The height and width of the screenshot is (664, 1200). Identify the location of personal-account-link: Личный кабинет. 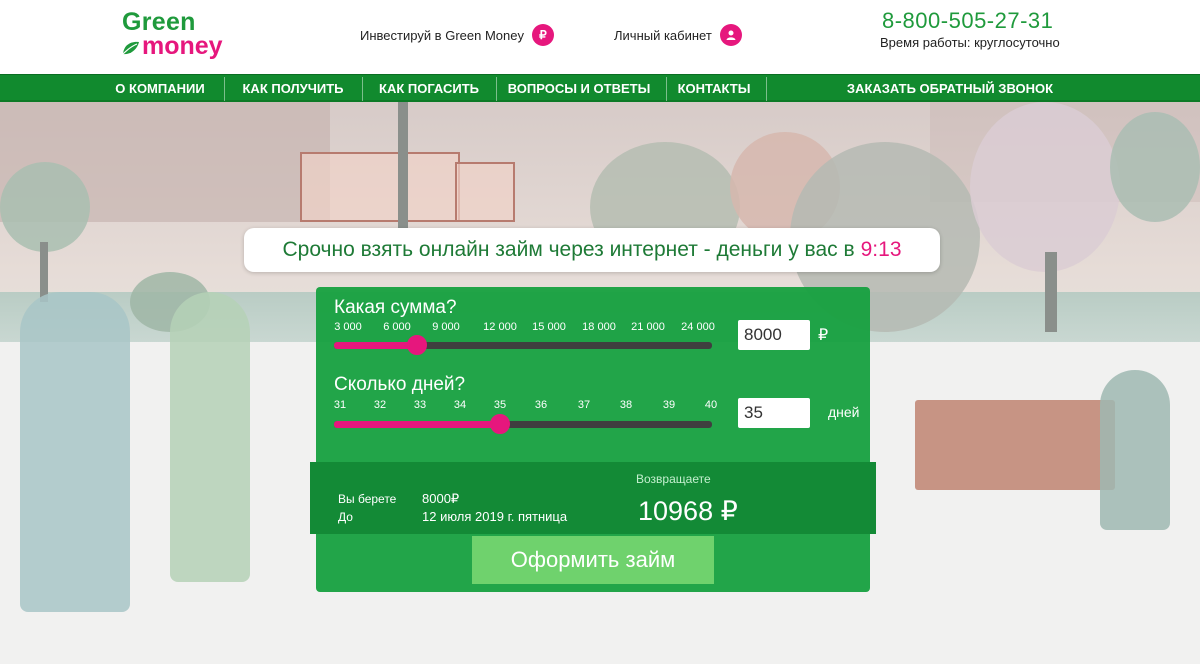
(678, 35).